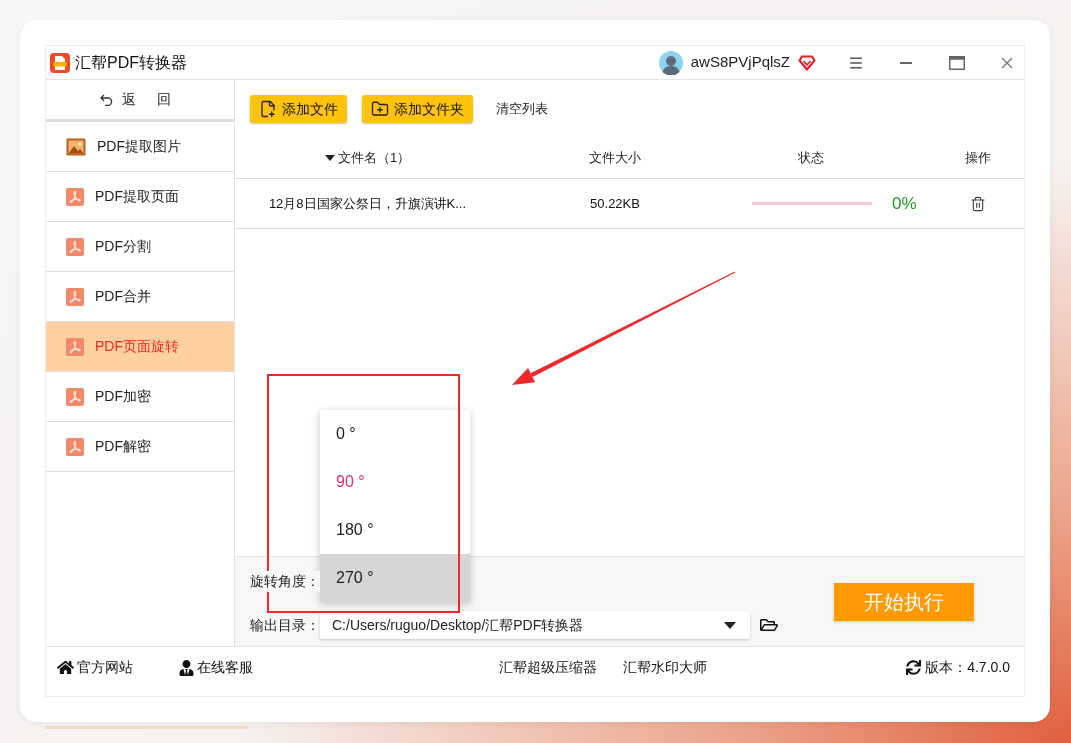  What do you see at coordinates (665, 667) in the screenshot?
I see `footer-link: 汇帮水印大师` at bounding box center [665, 667].